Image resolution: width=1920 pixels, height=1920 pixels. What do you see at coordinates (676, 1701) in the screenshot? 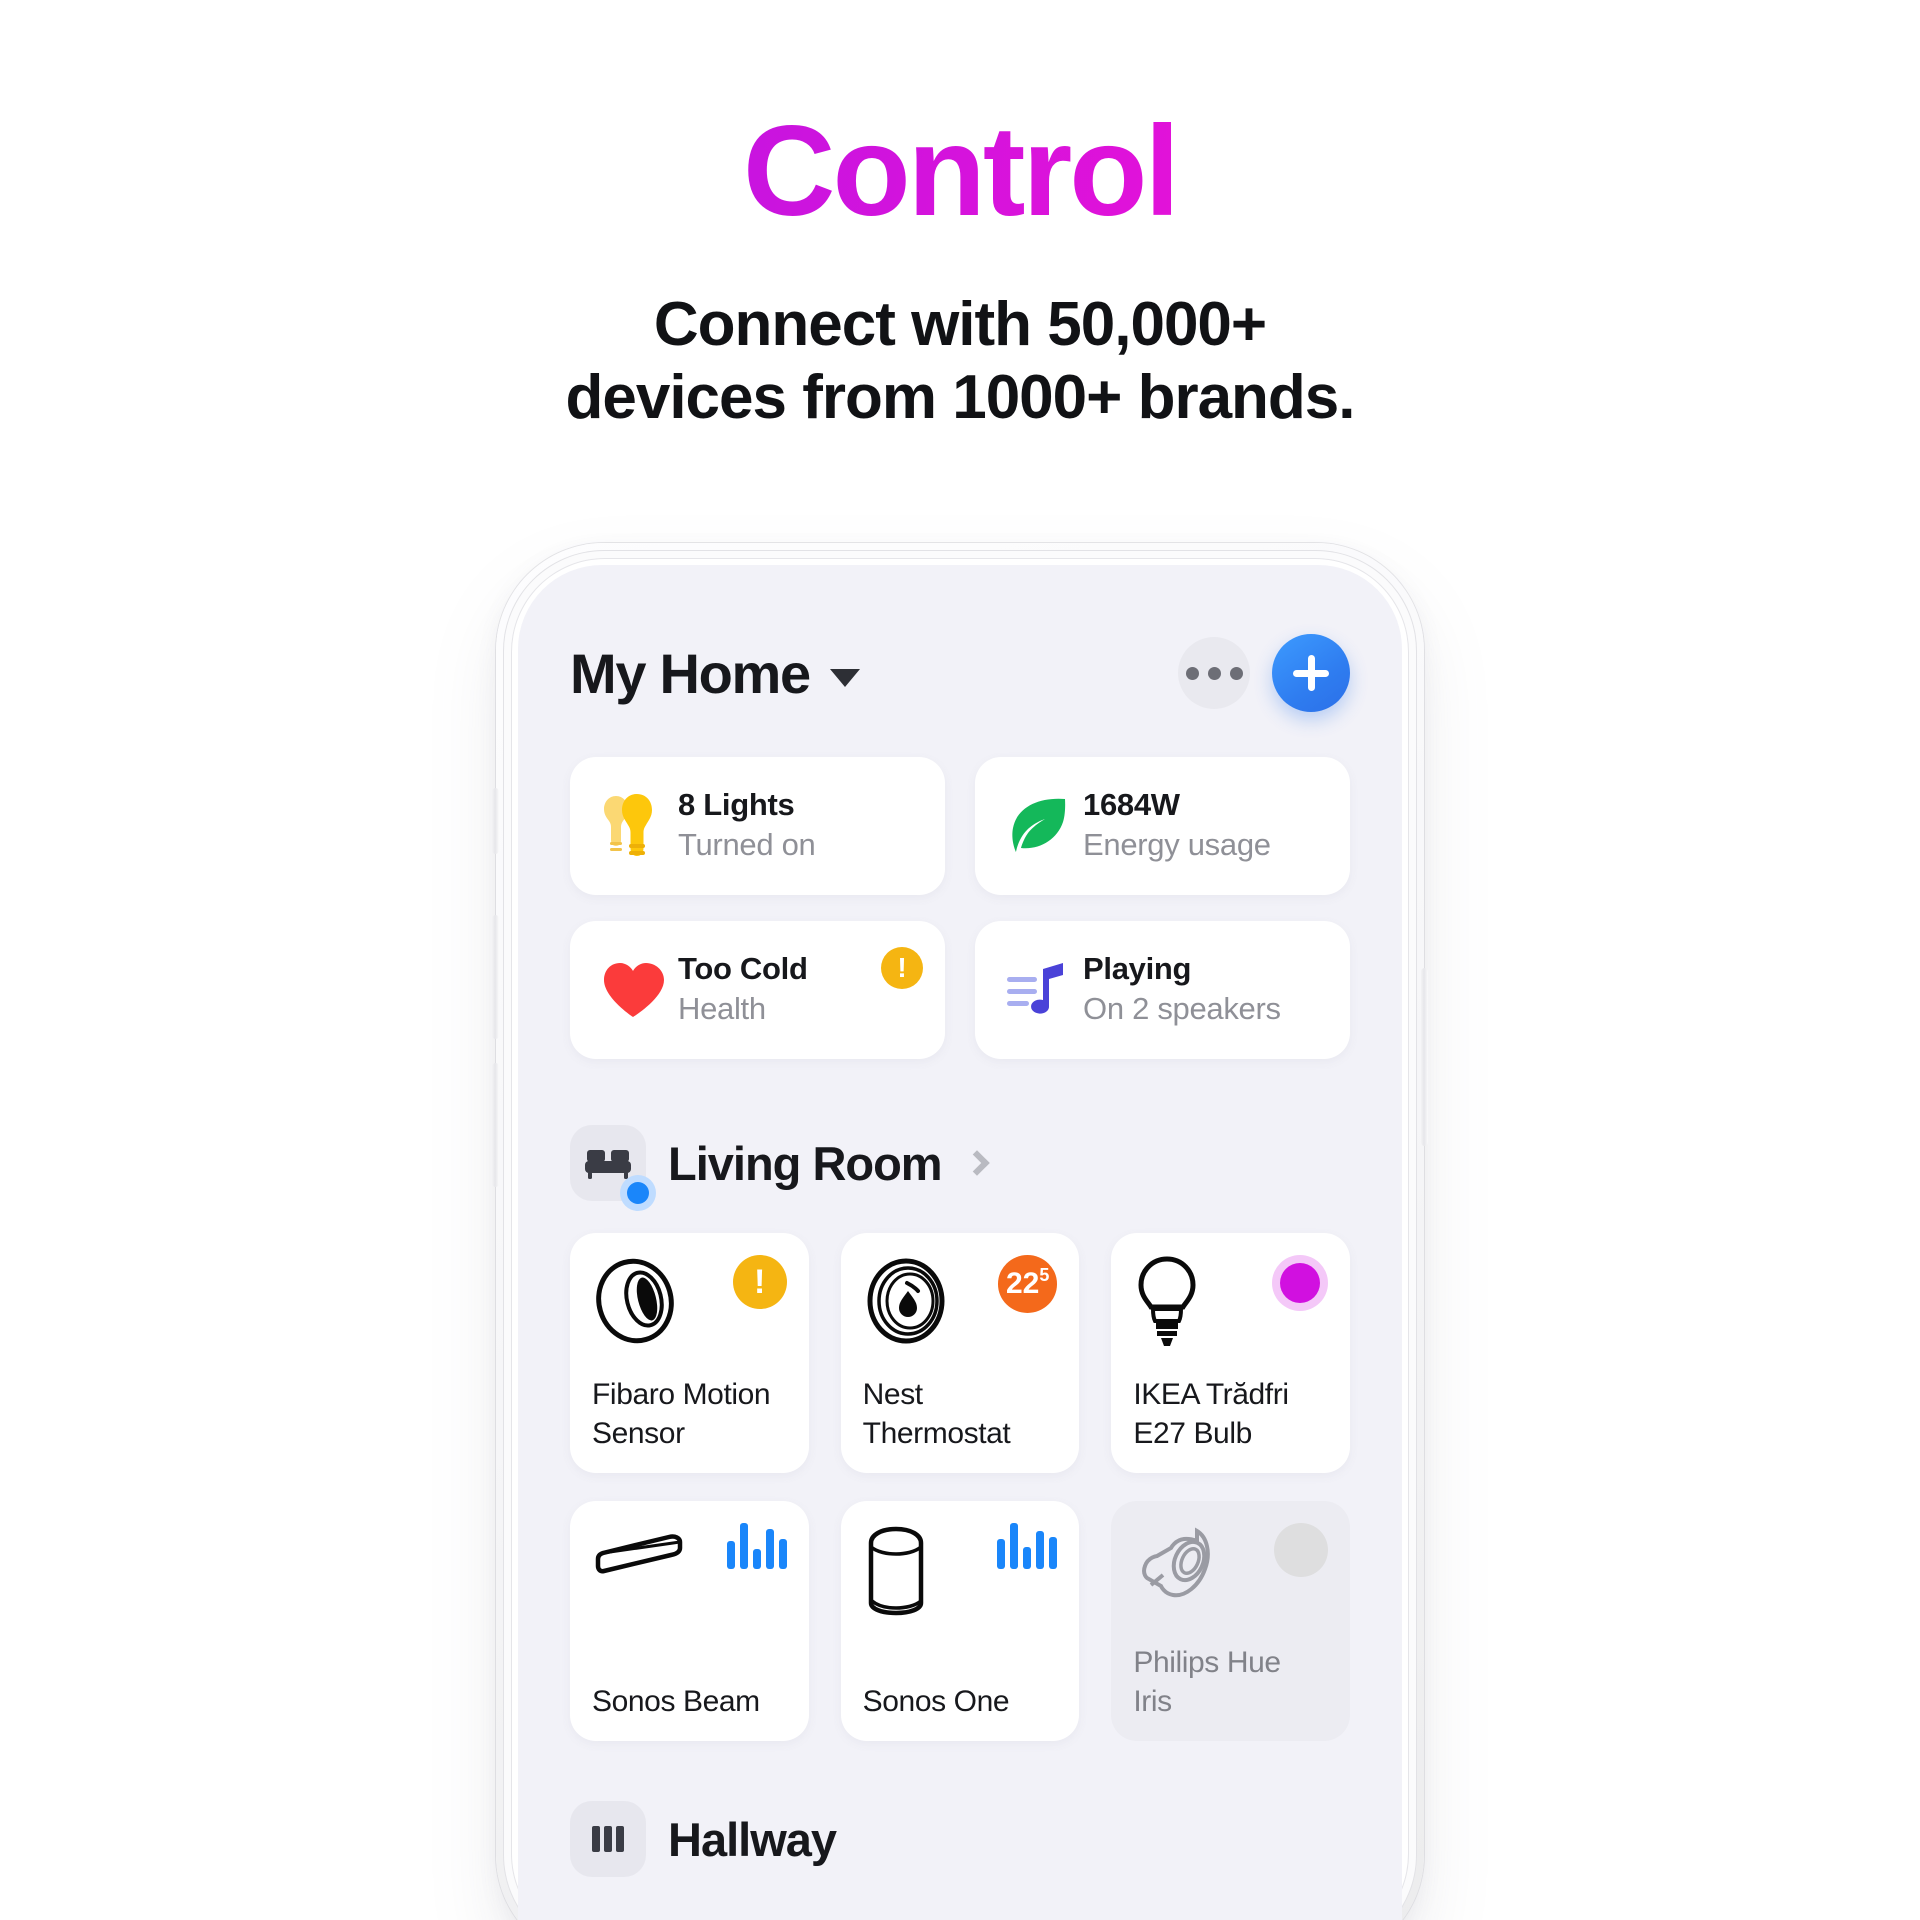
I see `device-name-line1: Sonos Beam` at bounding box center [676, 1701].